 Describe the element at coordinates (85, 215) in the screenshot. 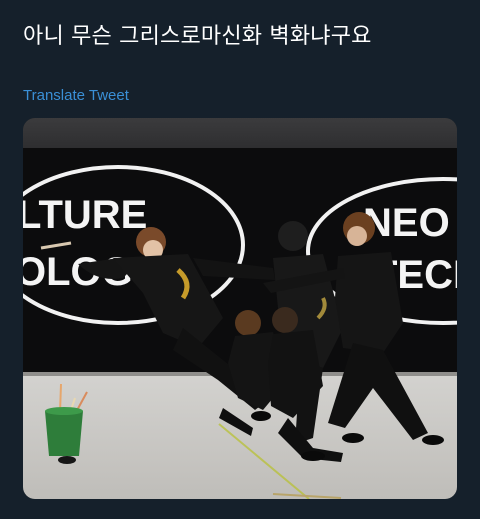

I see `wall-text-left-top: LTURE` at that location.